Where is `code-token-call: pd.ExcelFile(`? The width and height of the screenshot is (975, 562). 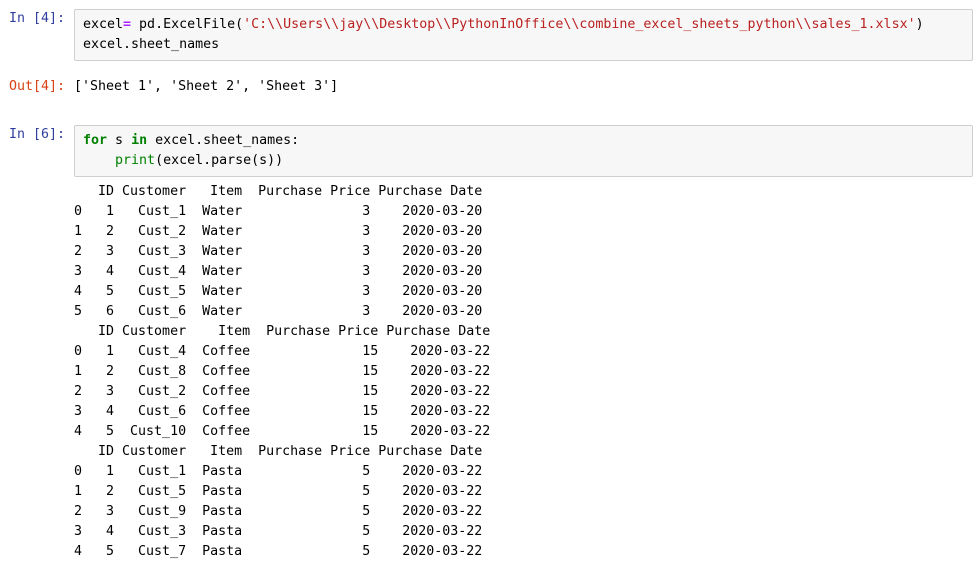
code-token-call: pd.ExcelFile( is located at coordinates (187, 24).